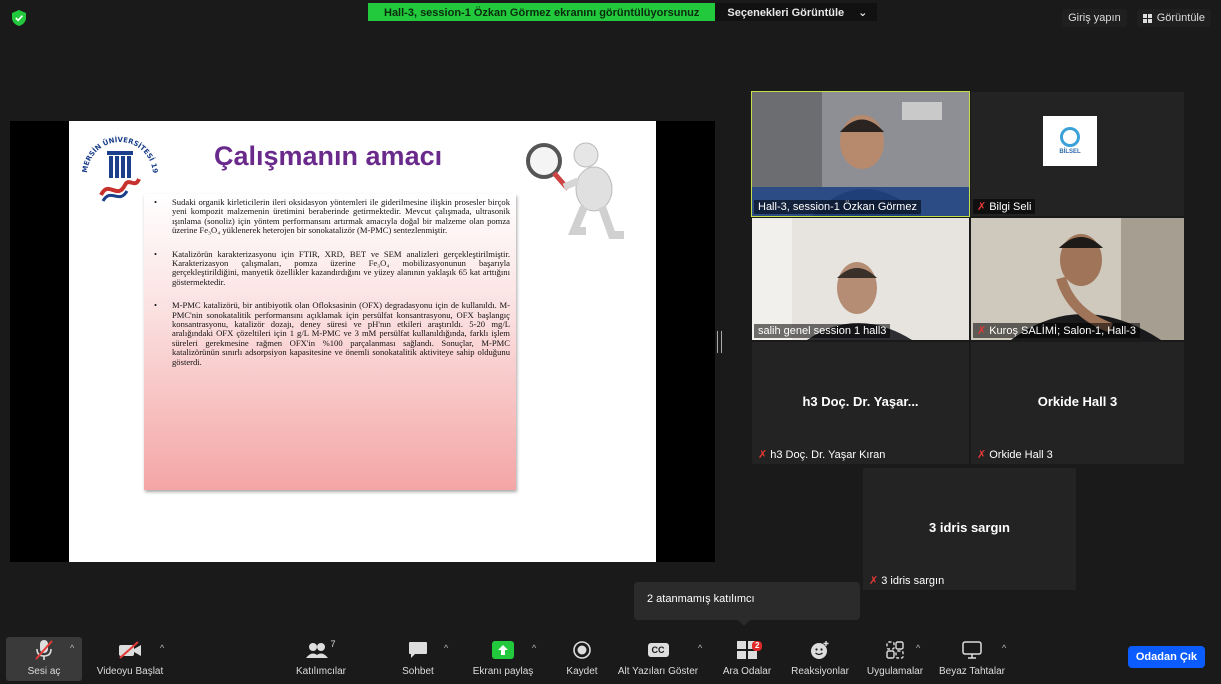  What do you see at coordinates (1004, 648) in the screenshot?
I see `whiteboard-options-caret: ^` at bounding box center [1004, 648].